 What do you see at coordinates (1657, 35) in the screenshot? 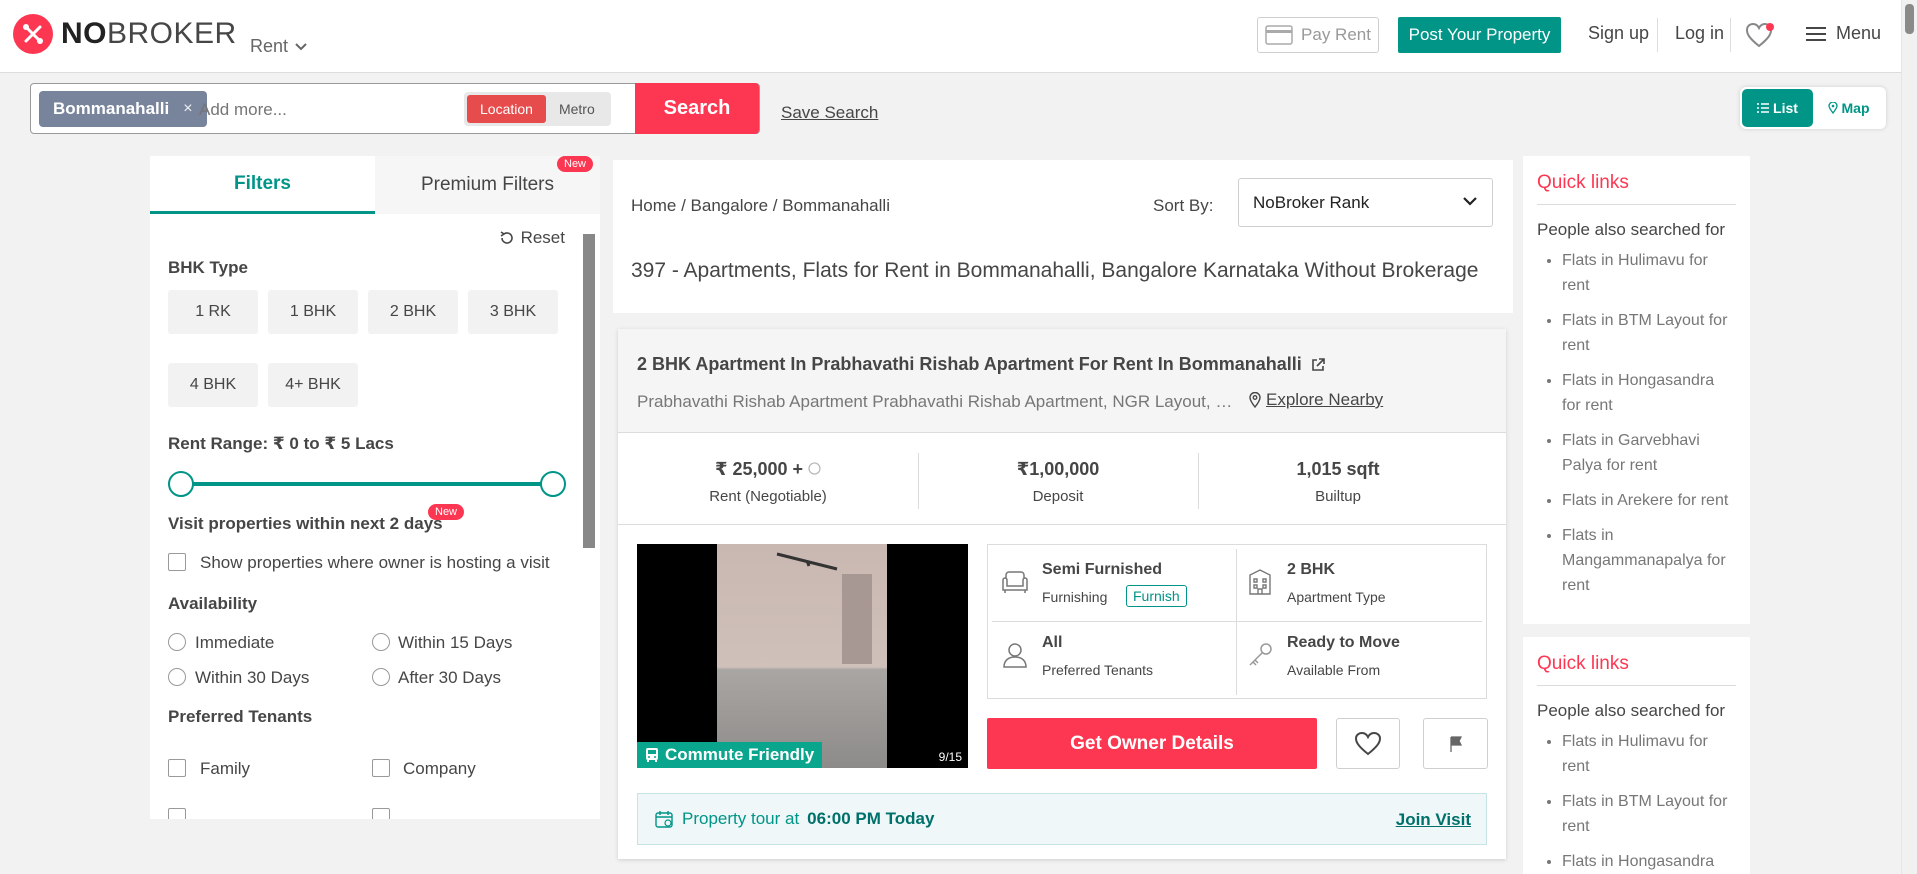
I see `divider` at bounding box center [1657, 35].